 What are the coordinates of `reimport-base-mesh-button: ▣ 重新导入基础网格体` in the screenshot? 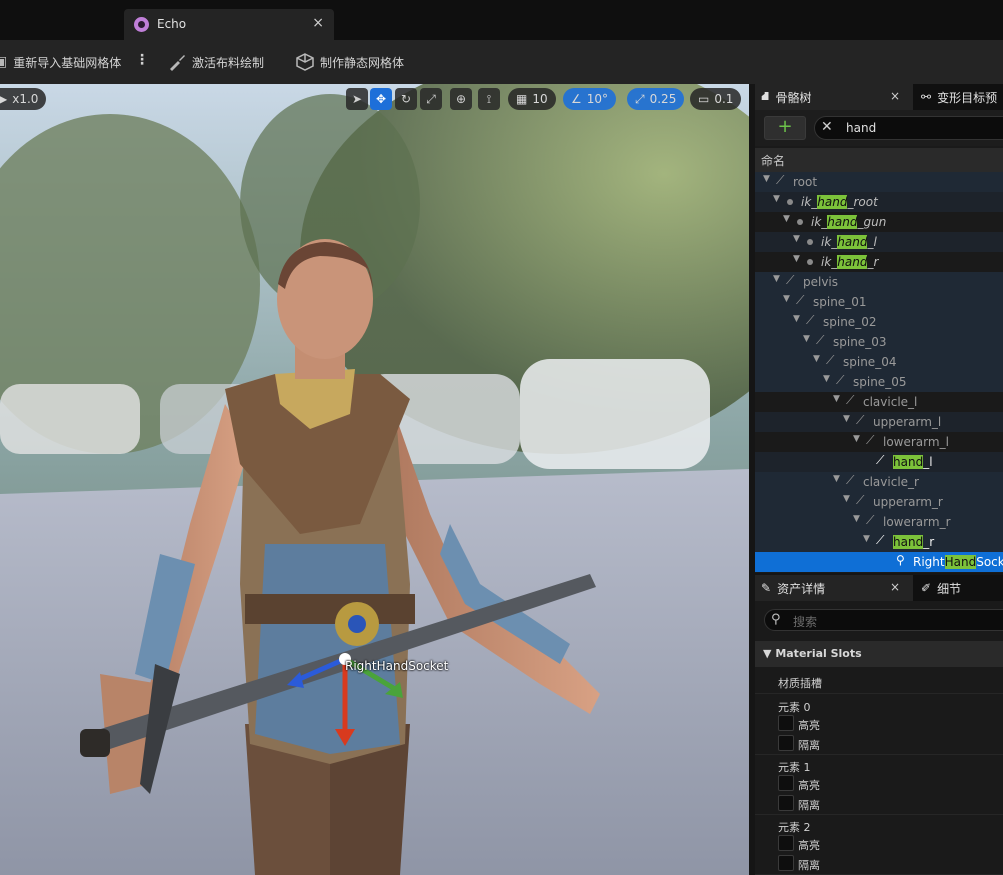 It's located at (60, 62).